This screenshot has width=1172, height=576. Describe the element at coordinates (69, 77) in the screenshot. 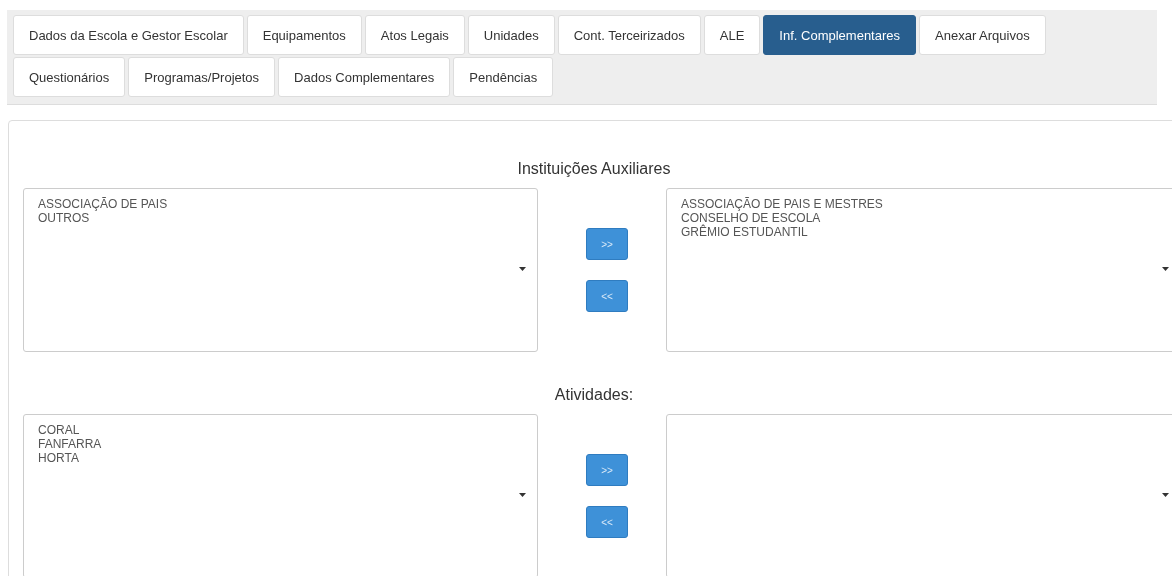

I see `tab: Questionários` at that location.